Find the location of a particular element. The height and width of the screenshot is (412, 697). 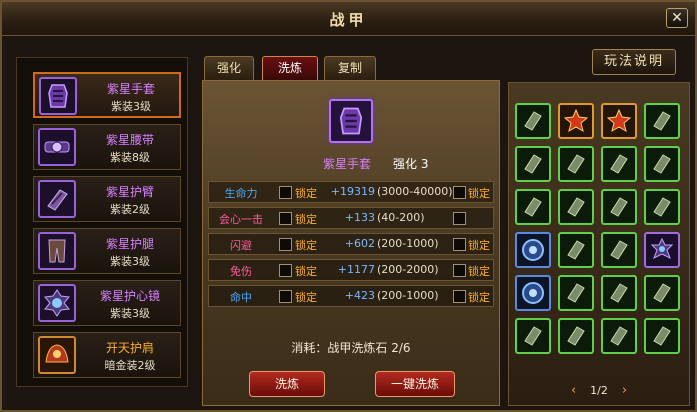

title-bar: 战甲 ✕ is located at coordinates (348, 19).